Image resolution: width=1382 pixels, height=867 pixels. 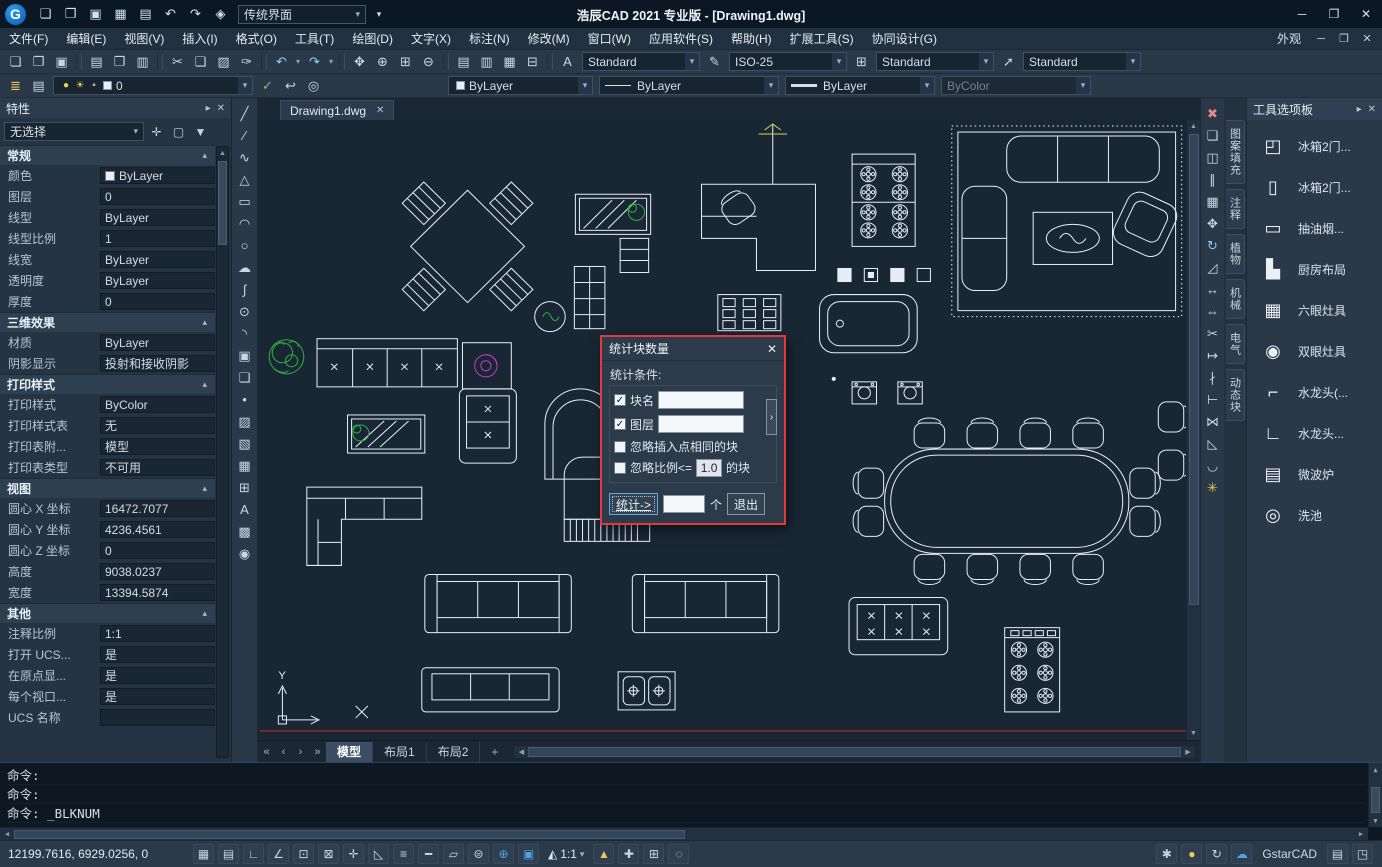 I want to click on first-layout-icon: «, so click(x=266, y=752).